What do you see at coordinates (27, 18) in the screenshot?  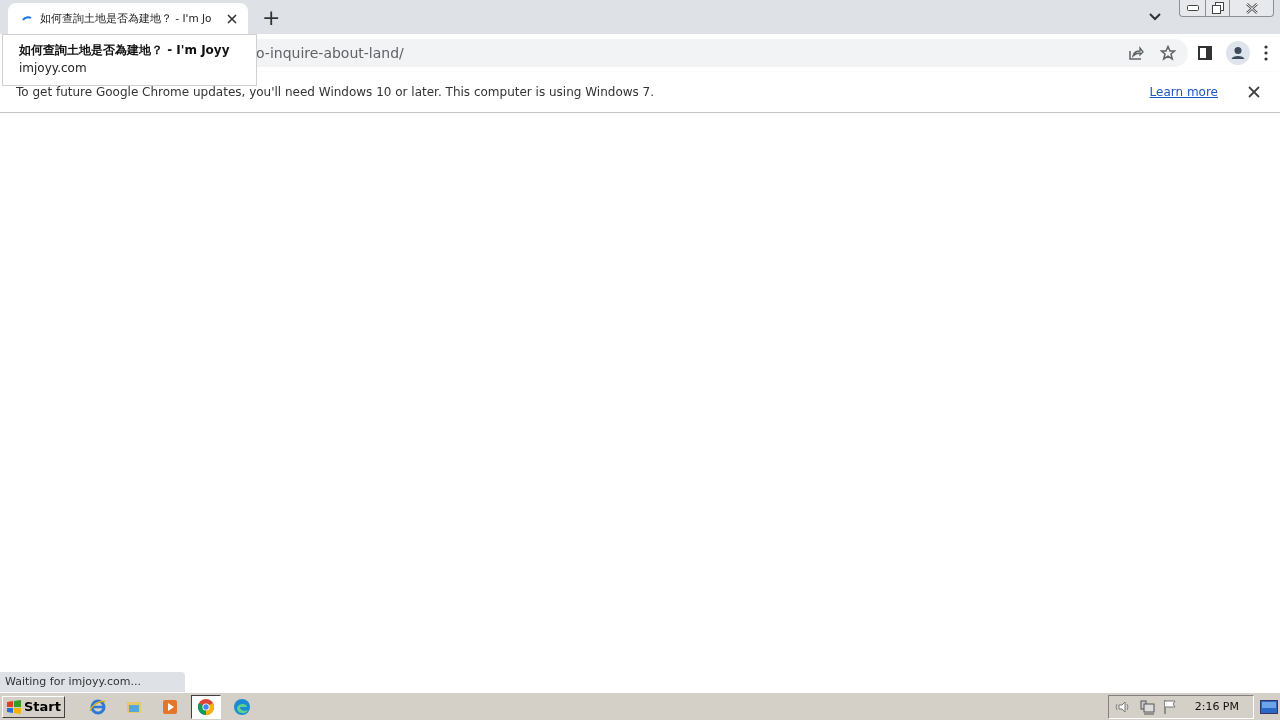 I see `loading-spinner-icon` at bounding box center [27, 18].